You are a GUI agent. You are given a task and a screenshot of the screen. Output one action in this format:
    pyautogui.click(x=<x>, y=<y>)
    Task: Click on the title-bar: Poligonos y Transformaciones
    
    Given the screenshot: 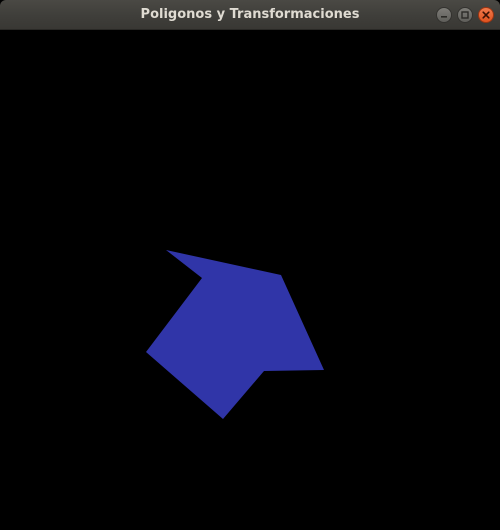 What is the action you would take?
    pyautogui.click(x=250, y=15)
    